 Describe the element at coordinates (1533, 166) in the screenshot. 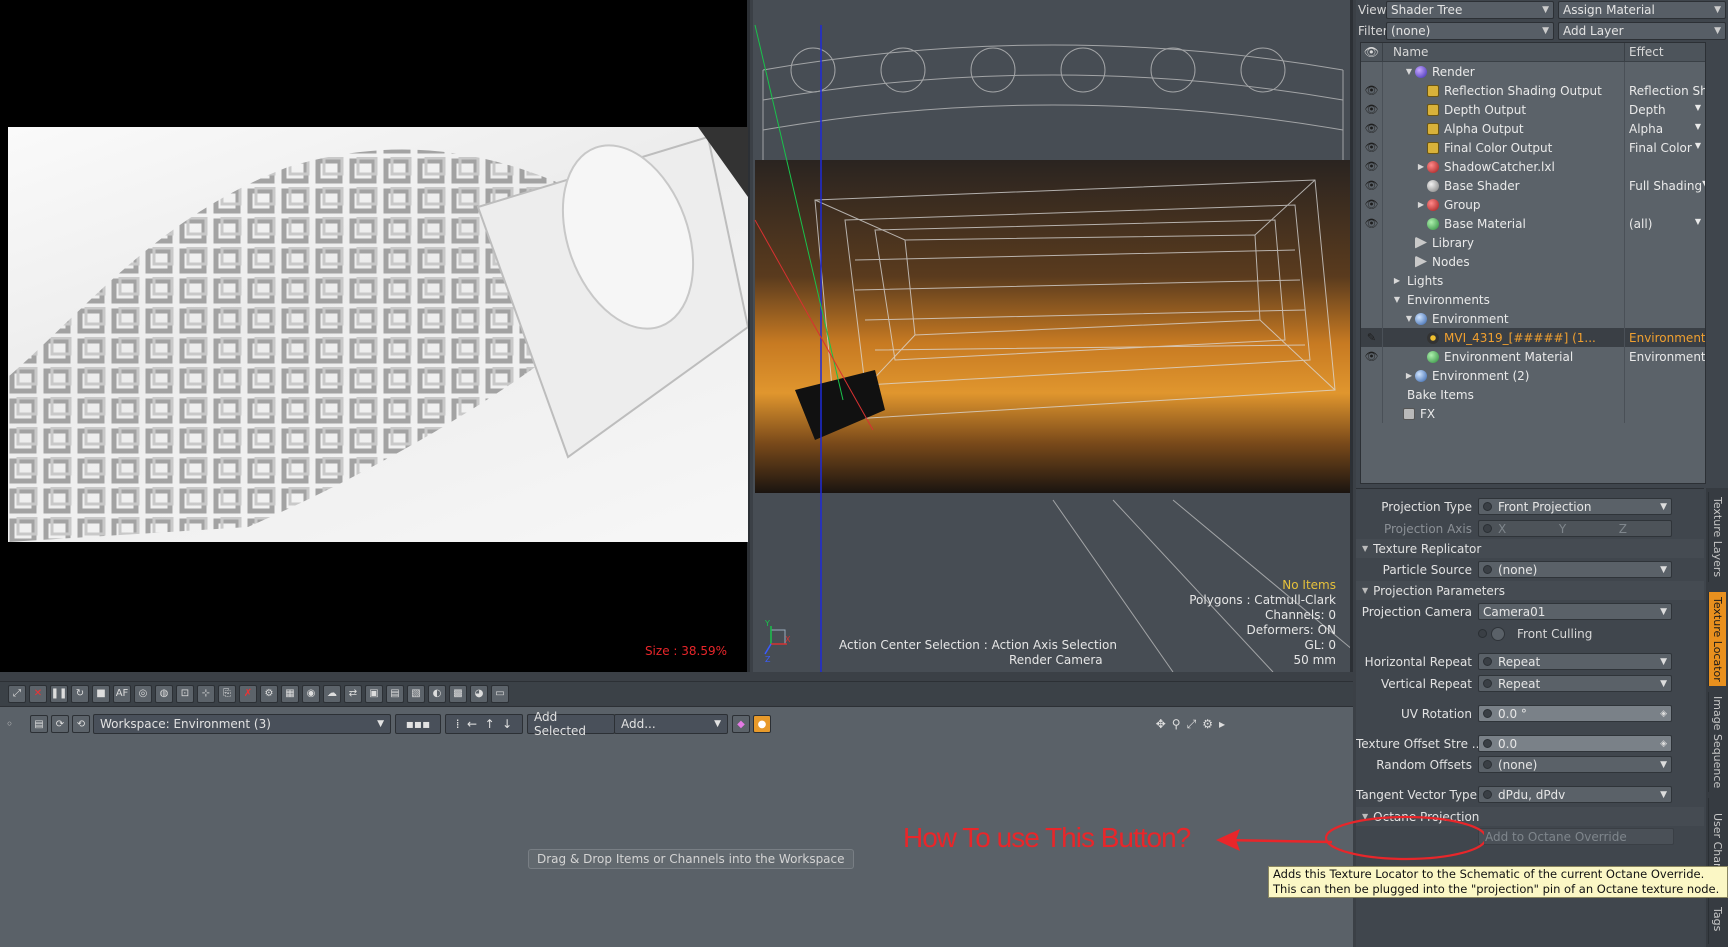

I see `tree-row: 👁 ▶ ShadowCatcher.lxl` at that location.